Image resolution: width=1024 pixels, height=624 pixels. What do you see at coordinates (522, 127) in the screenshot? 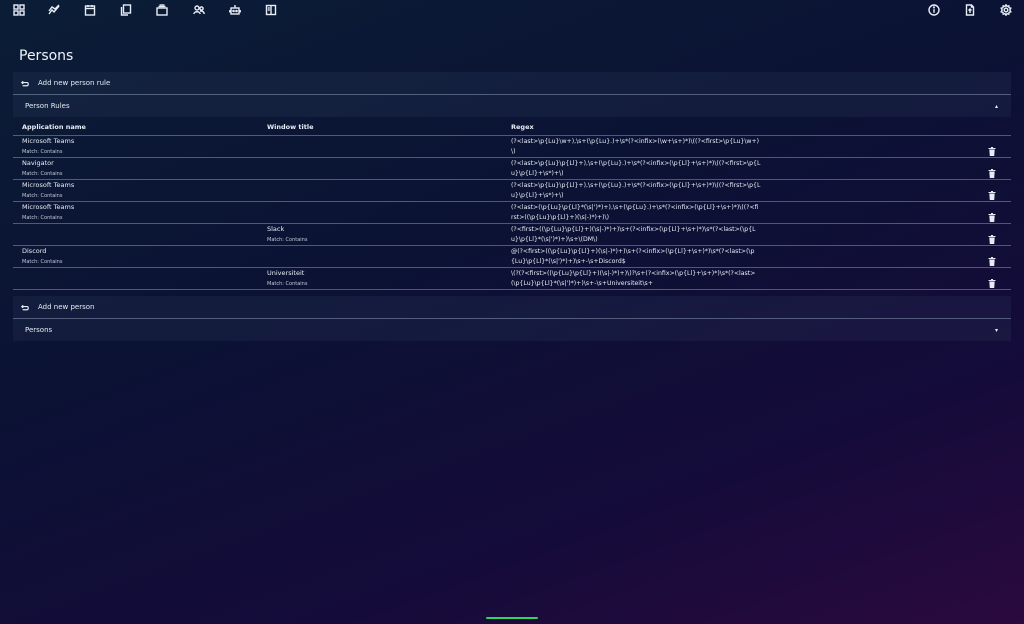
I see `column-header-regex: Regex` at bounding box center [522, 127].